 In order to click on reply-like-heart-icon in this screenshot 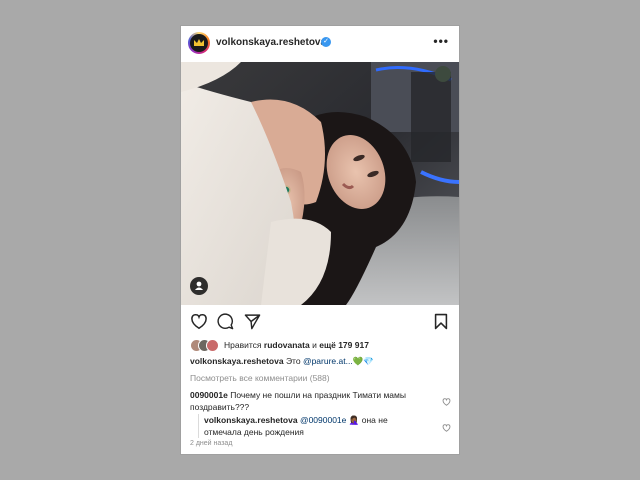, I will do `click(446, 428)`.